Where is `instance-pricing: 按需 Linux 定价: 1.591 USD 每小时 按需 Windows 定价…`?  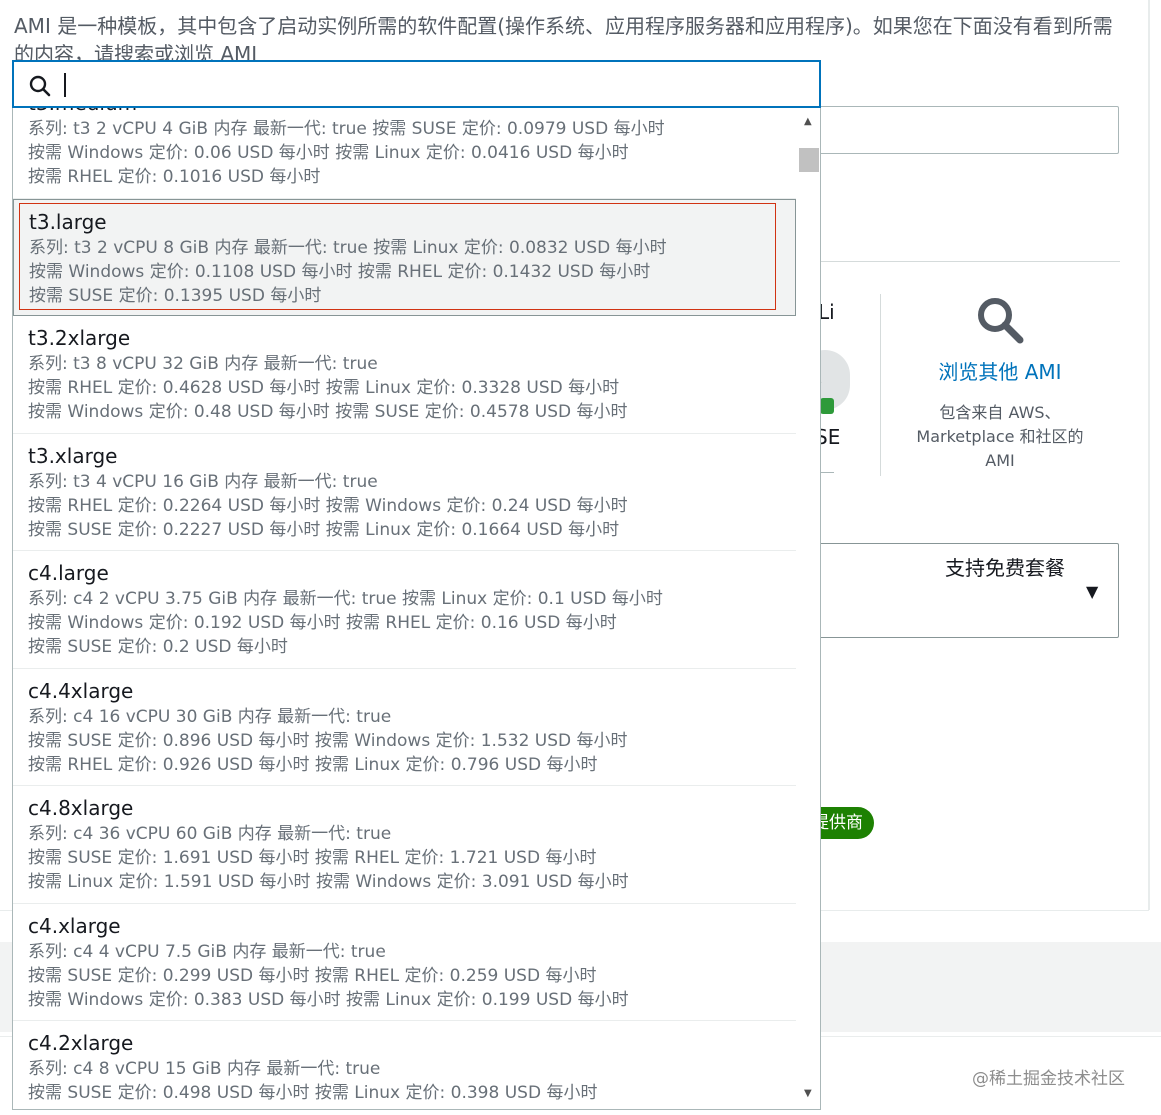 instance-pricing: 按需 Linux 定价: 1.591 USD 每小时 按需 Windows 定价… is located at coordinates (328, 882).